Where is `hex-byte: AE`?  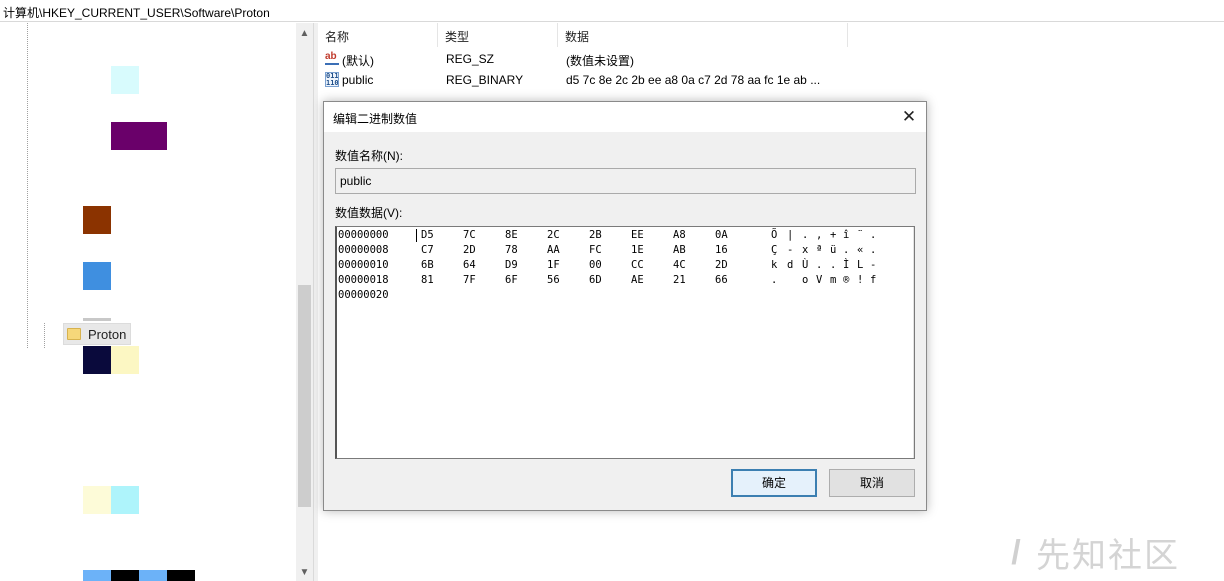 hex-byte: AE is located at coordinates (637, 280).